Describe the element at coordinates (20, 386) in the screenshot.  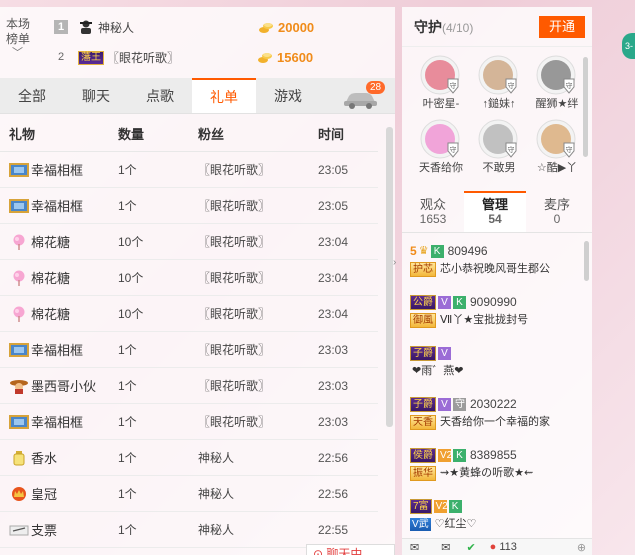
I see `mexican-gift-icon` at that location.